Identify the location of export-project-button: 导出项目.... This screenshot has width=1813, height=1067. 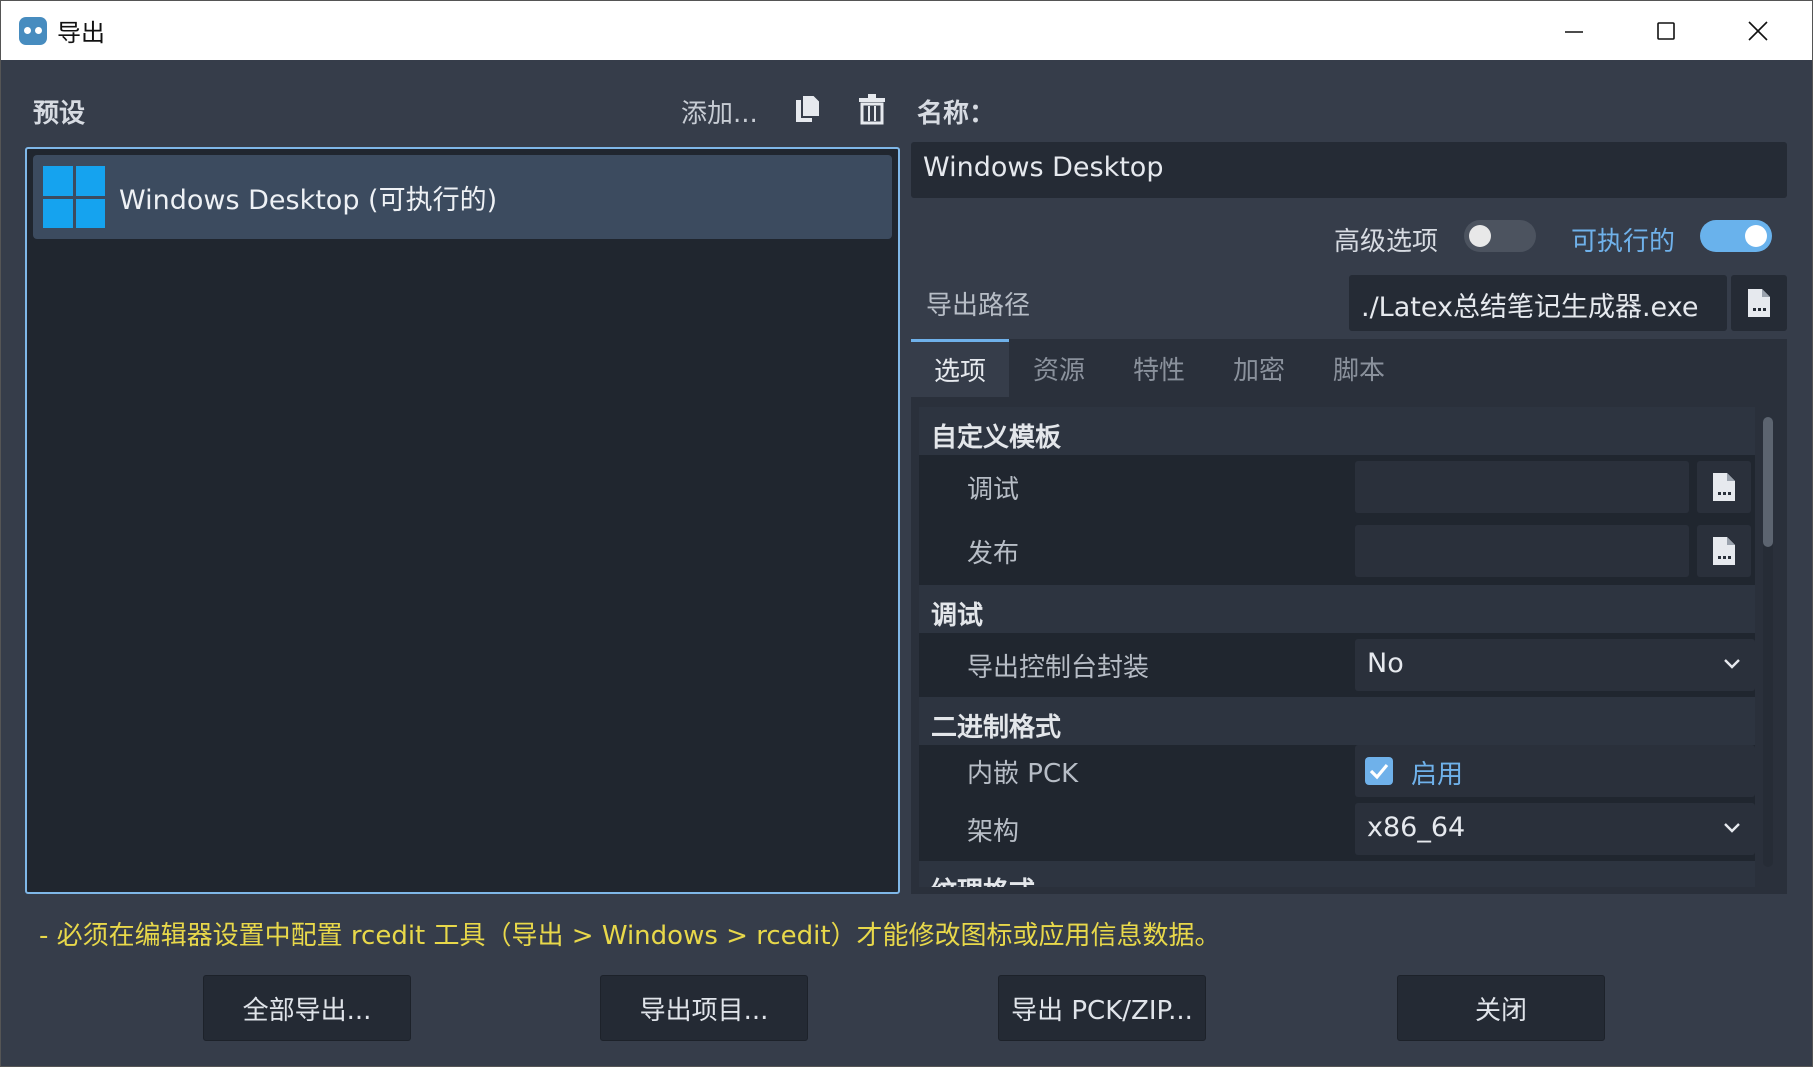
(704, 1008).